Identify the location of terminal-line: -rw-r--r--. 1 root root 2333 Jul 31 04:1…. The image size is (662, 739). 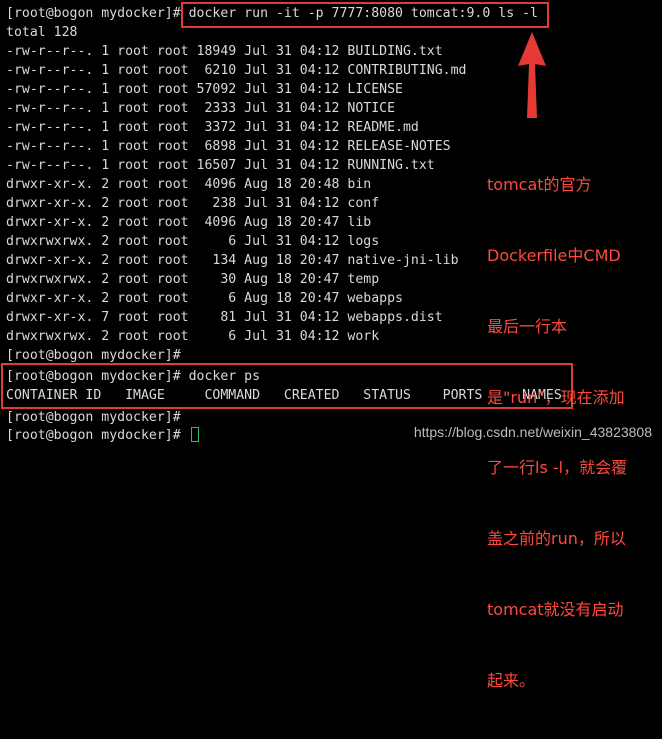
(201, 108).